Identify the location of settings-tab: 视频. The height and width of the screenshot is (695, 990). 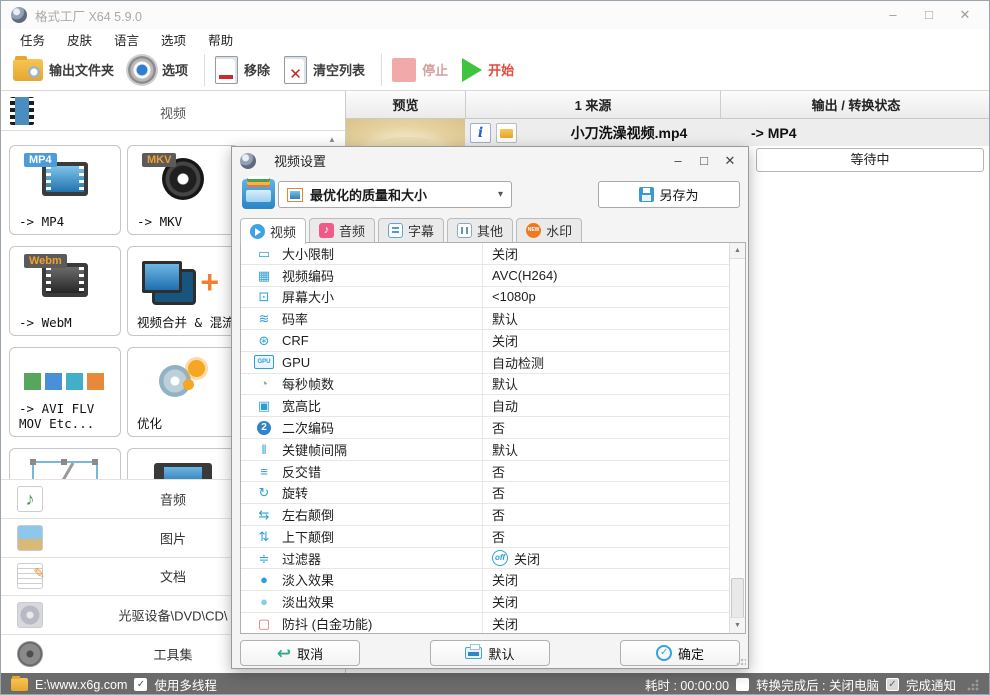
(273, 231).